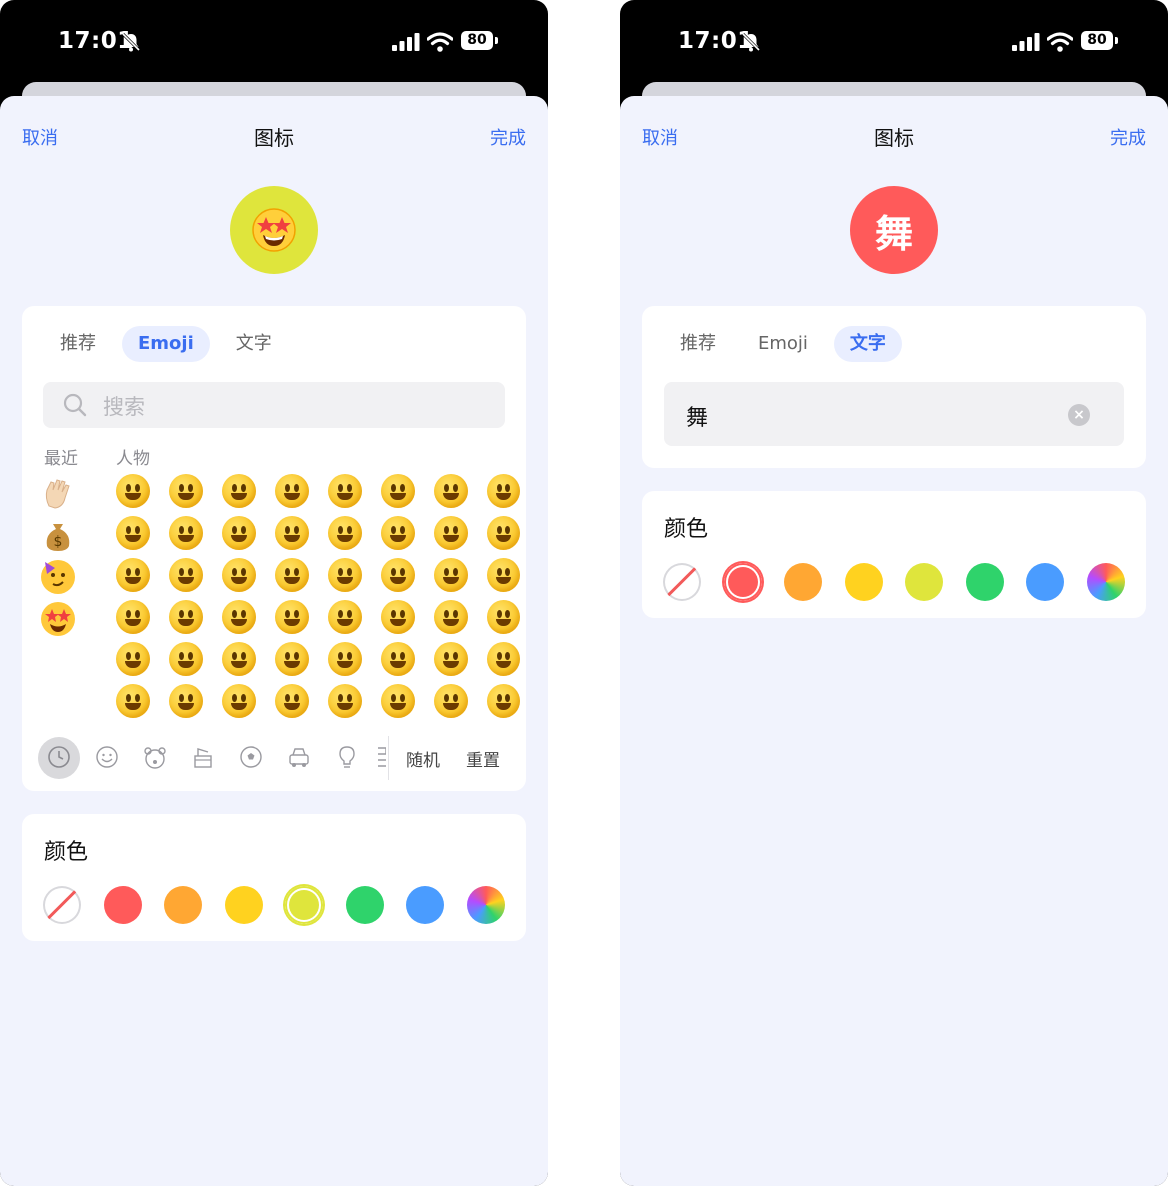 The width and height of the screenshot is (1168, 1186). I want to click on emoji-sweat-smile, so click(133, 701).